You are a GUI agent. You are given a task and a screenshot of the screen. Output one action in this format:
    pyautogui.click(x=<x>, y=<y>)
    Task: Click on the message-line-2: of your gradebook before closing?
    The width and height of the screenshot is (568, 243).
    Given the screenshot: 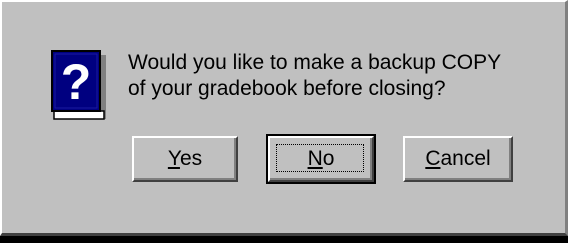 What is the action you would take?
    pyautogui.click(x=287, y=88)
    